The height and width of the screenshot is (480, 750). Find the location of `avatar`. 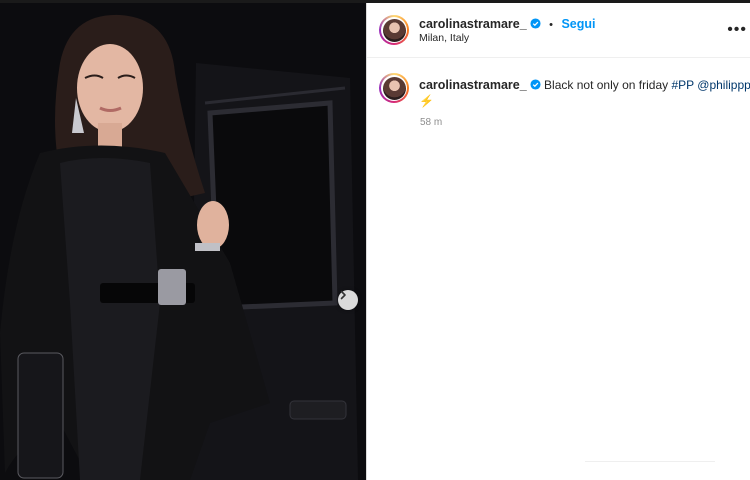

avatar is located at coordinates (394, 30).